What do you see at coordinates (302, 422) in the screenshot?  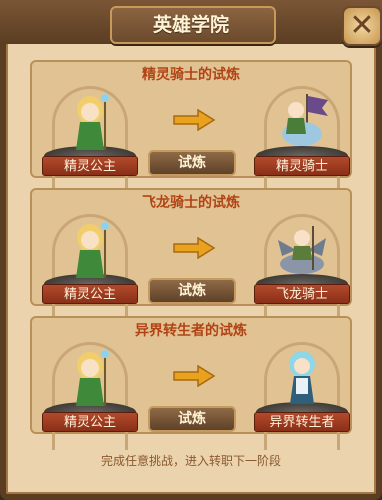 I see `to-class-label: 异界转生者` at bounding box center [302, 422].